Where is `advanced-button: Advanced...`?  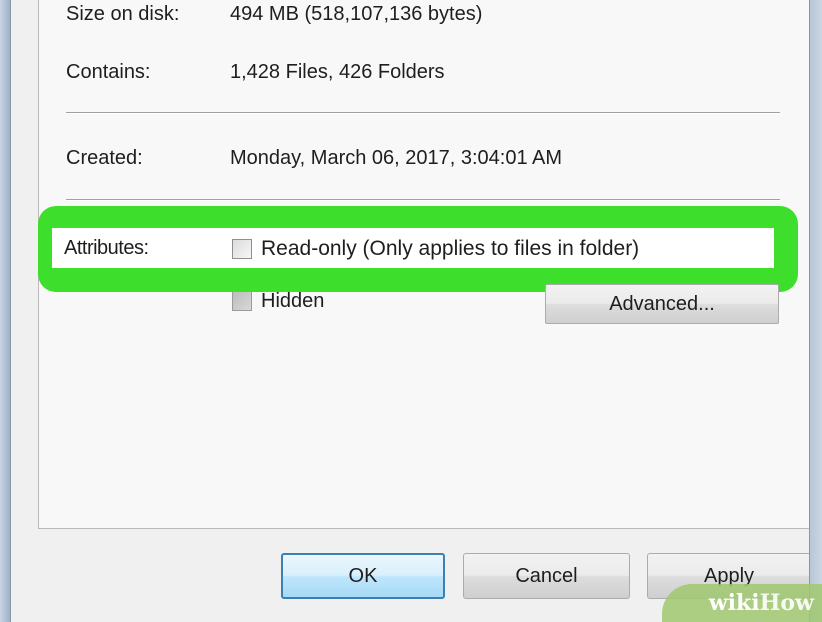
advanced-button: Advanced... is located at coordinates (662, 304).